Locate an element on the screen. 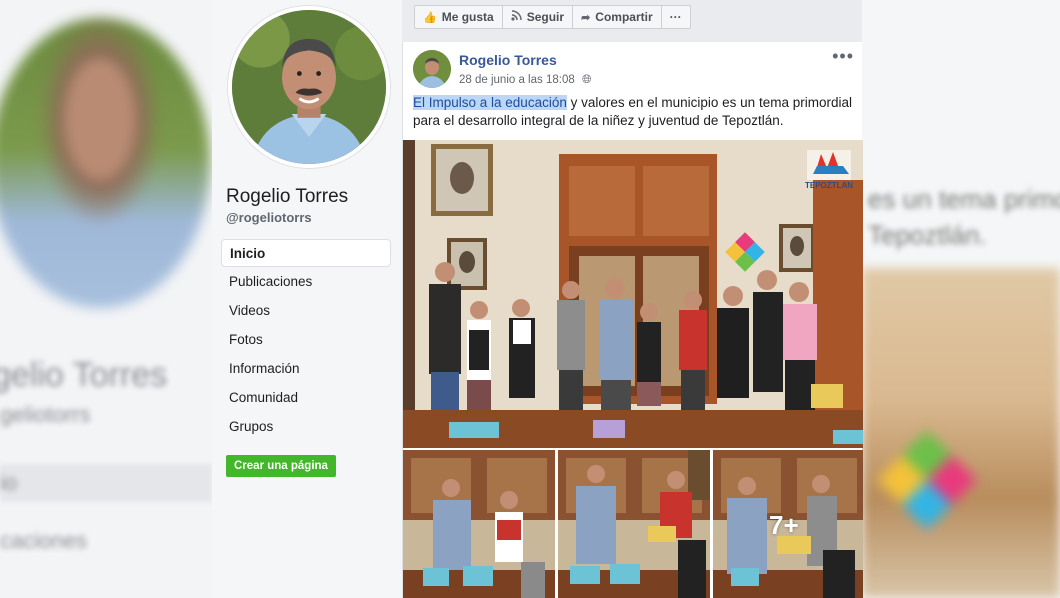 The image size is (1060, 598). follow-button: Seguir is located at coordinates (538, 17).